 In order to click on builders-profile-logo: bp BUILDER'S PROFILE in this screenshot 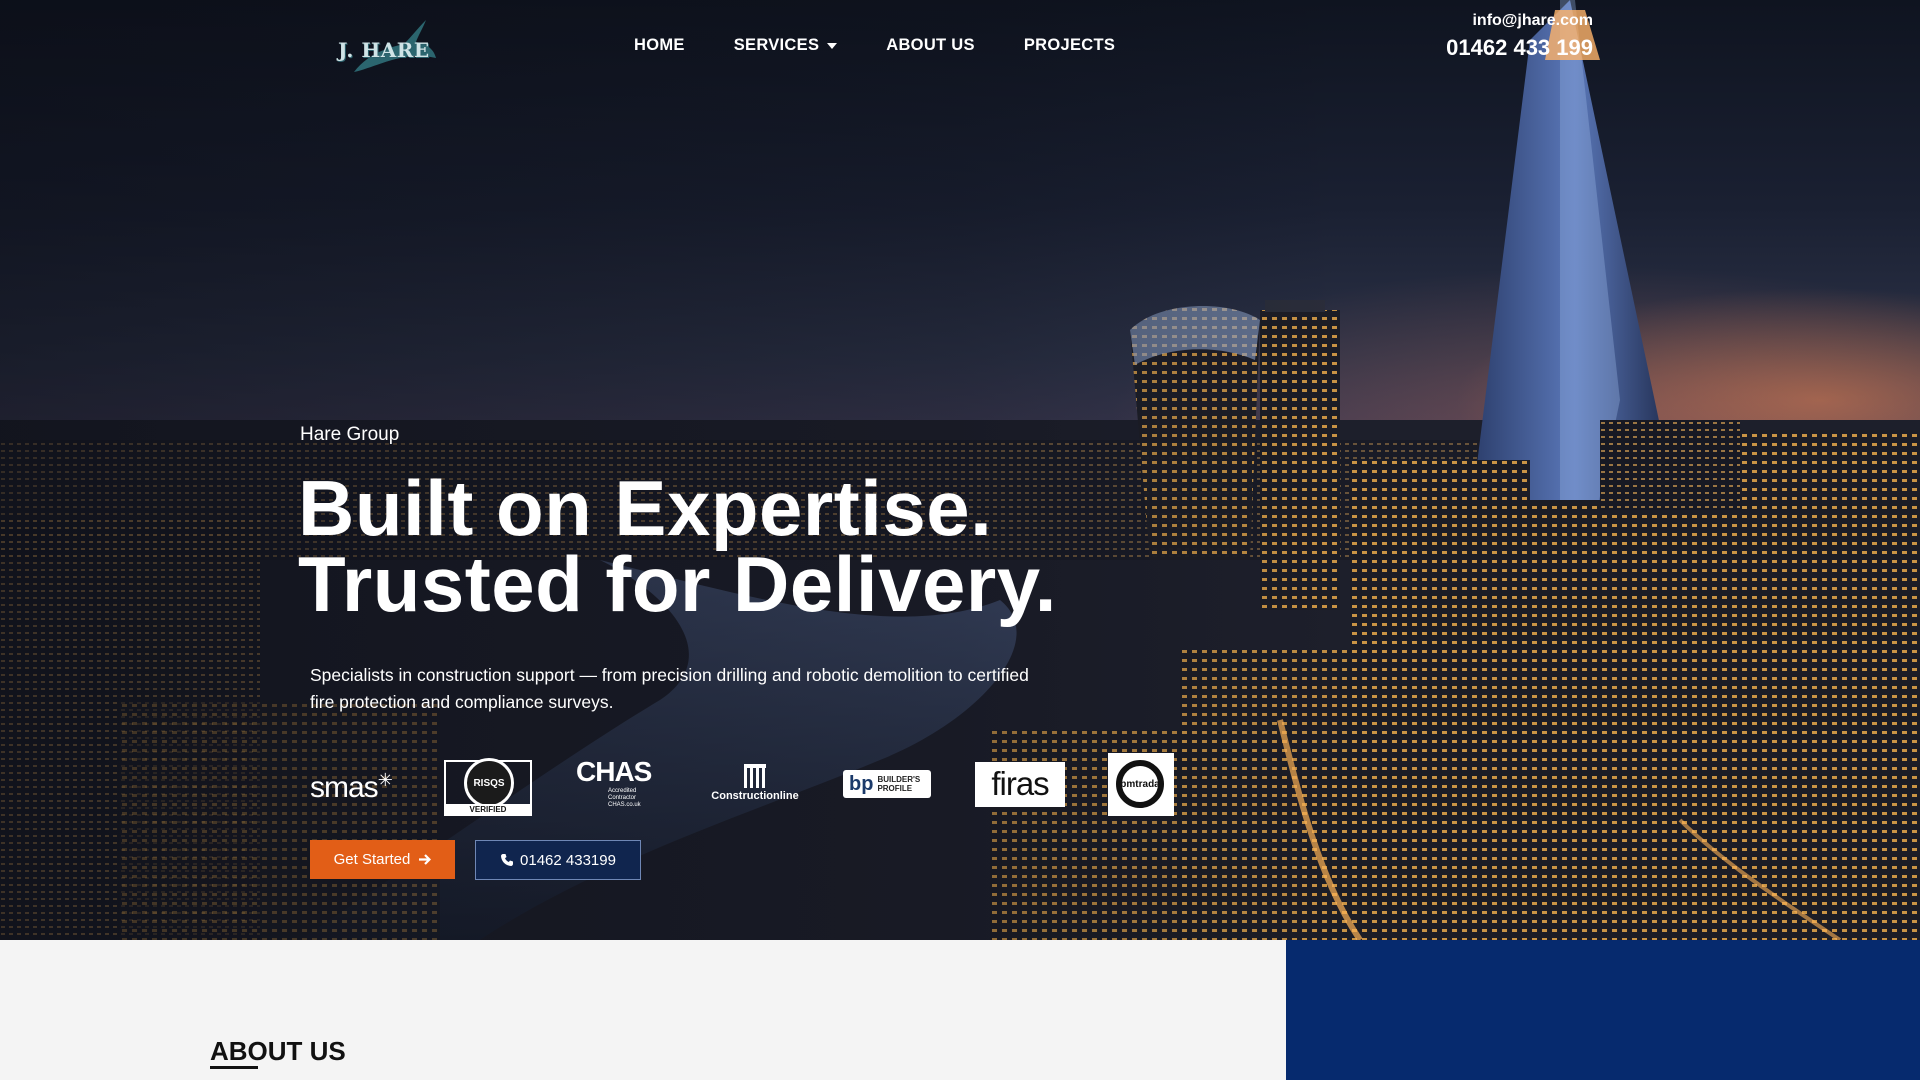, I will do `click(887, 784)`.